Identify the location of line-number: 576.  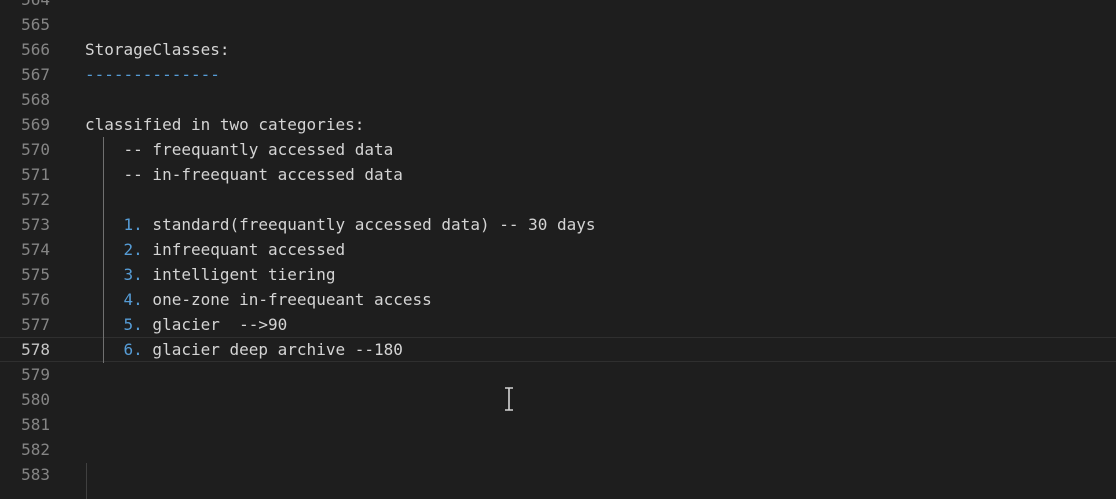
(35, 299).